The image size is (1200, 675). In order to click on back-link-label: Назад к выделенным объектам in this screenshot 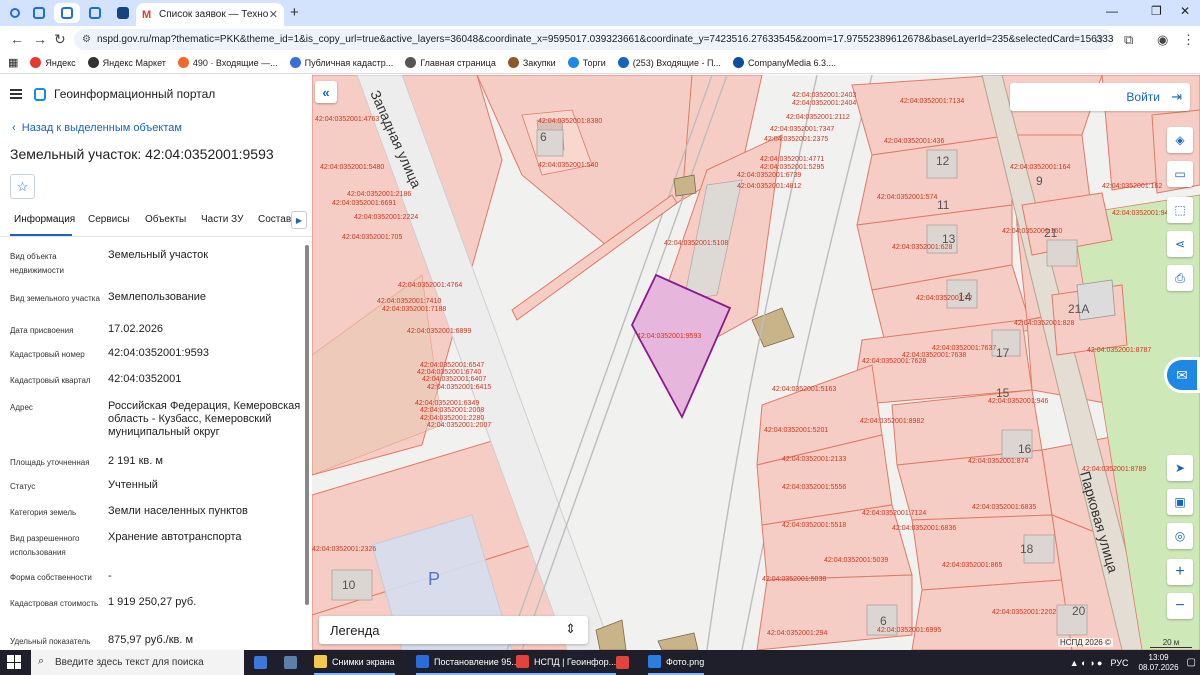, I will do `click(101, 128)`.